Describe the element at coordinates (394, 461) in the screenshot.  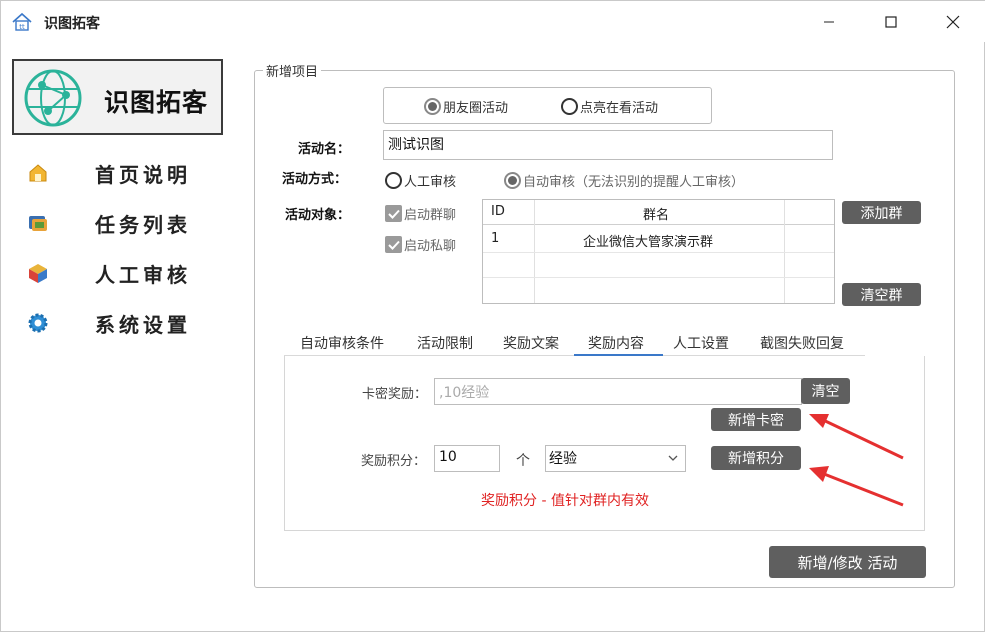
I see `points-reward-label: 奖励积分：` at that location.